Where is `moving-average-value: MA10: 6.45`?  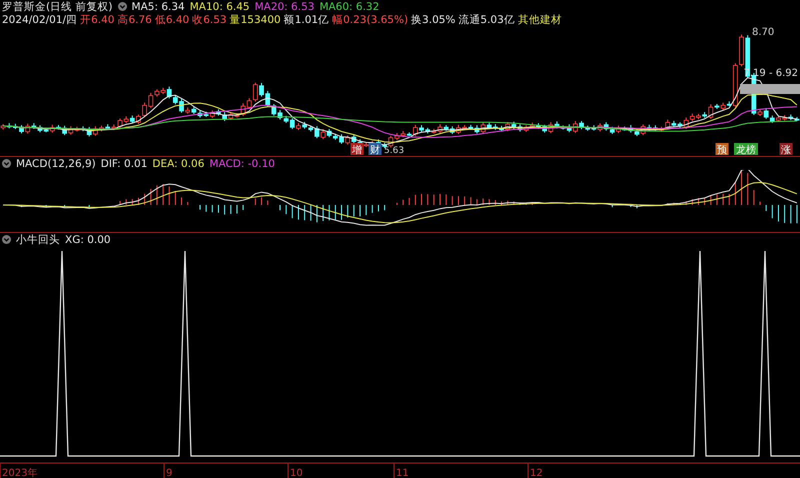 moving-average-value: MA10: 6.45 is located at coordinates (220, 6).